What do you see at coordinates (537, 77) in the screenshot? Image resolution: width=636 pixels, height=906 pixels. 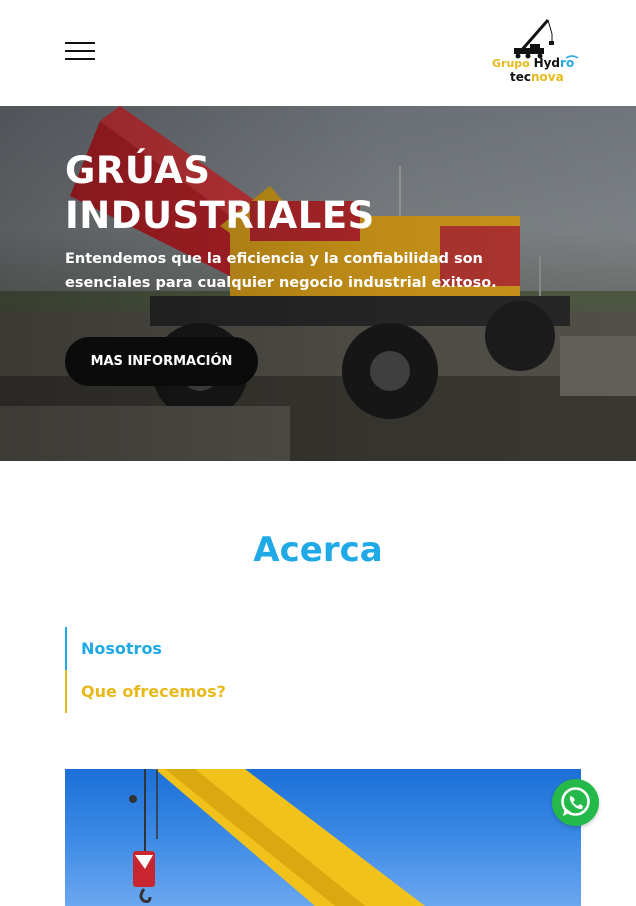 I see `logo-wordmark-bottom: tecnova` at bounding box center [537, 77].